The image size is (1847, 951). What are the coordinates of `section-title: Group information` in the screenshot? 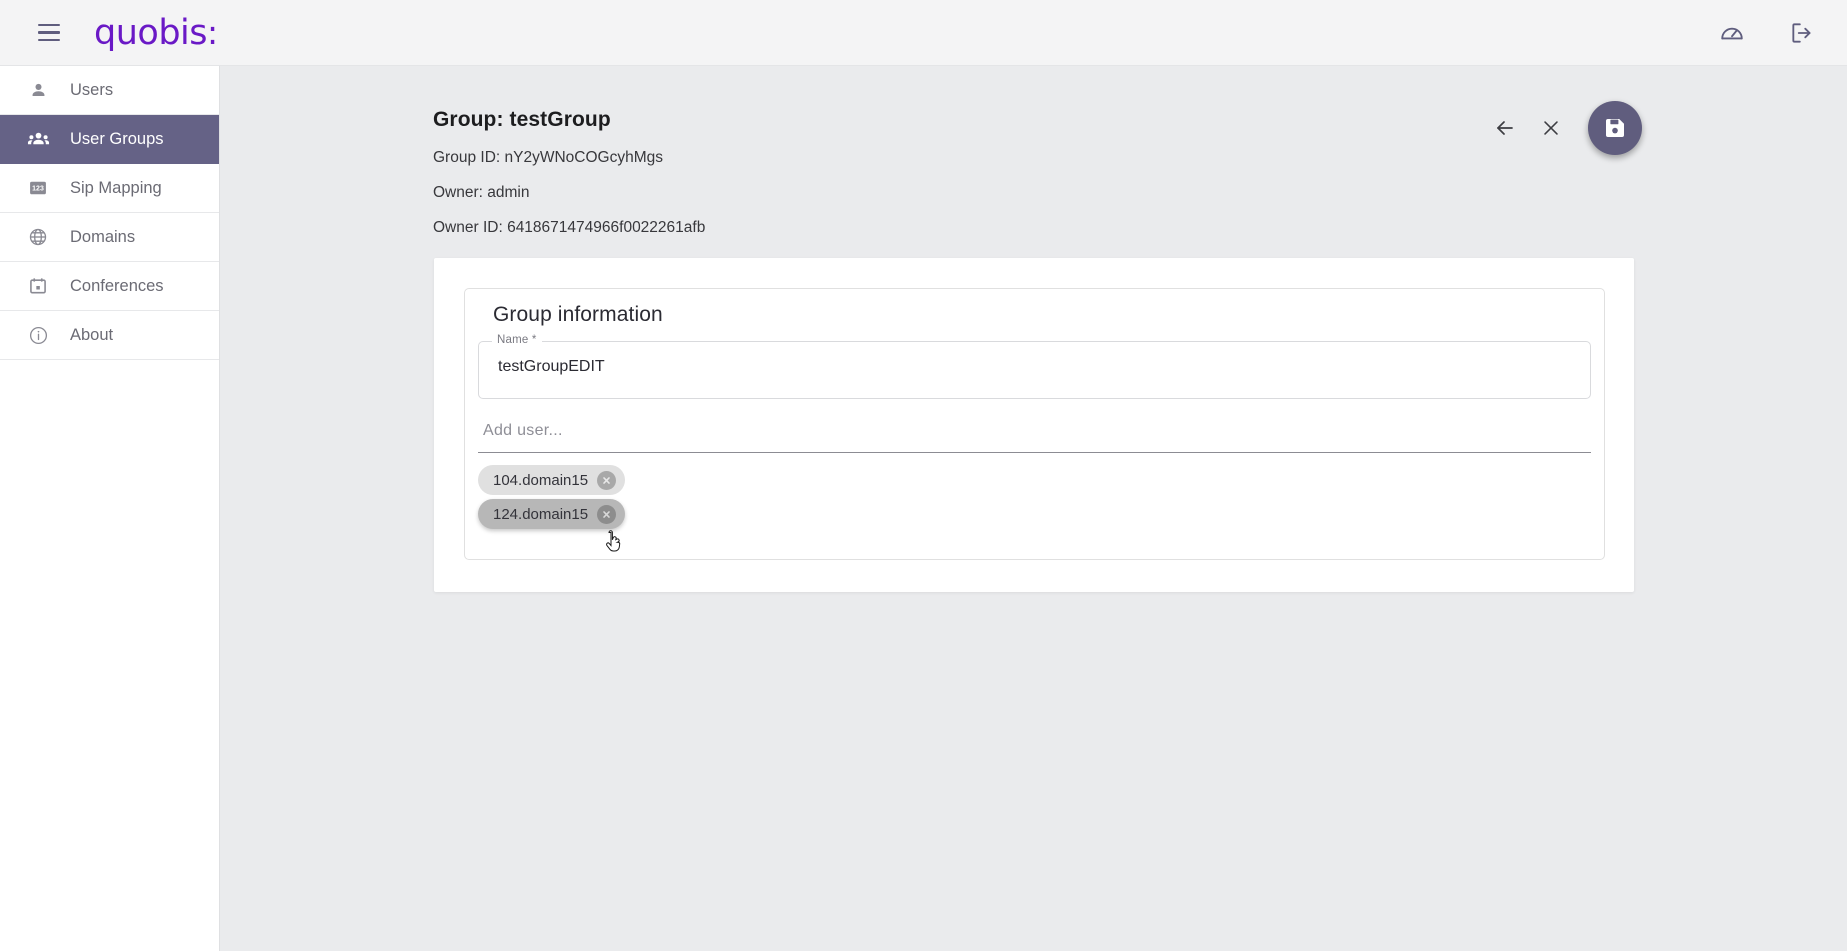 It's located at (578, 314).